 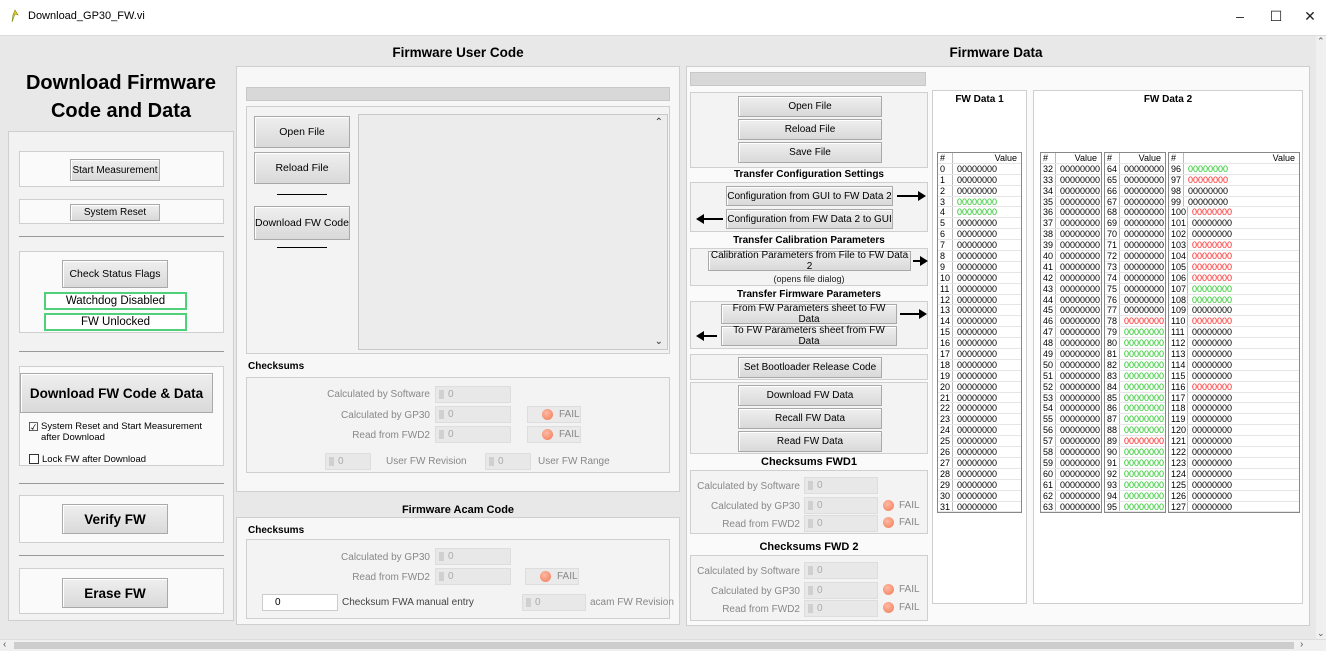 I want to click on table-row: 19 00000000, so click(x=979, y=376).